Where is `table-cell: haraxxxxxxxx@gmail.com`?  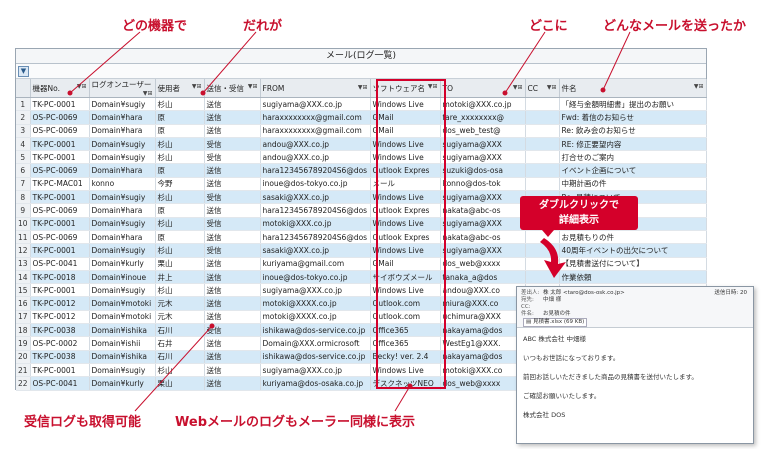 table-cell: haraxxxxxxxx@gmail.com is located at coordinates (315, 117).